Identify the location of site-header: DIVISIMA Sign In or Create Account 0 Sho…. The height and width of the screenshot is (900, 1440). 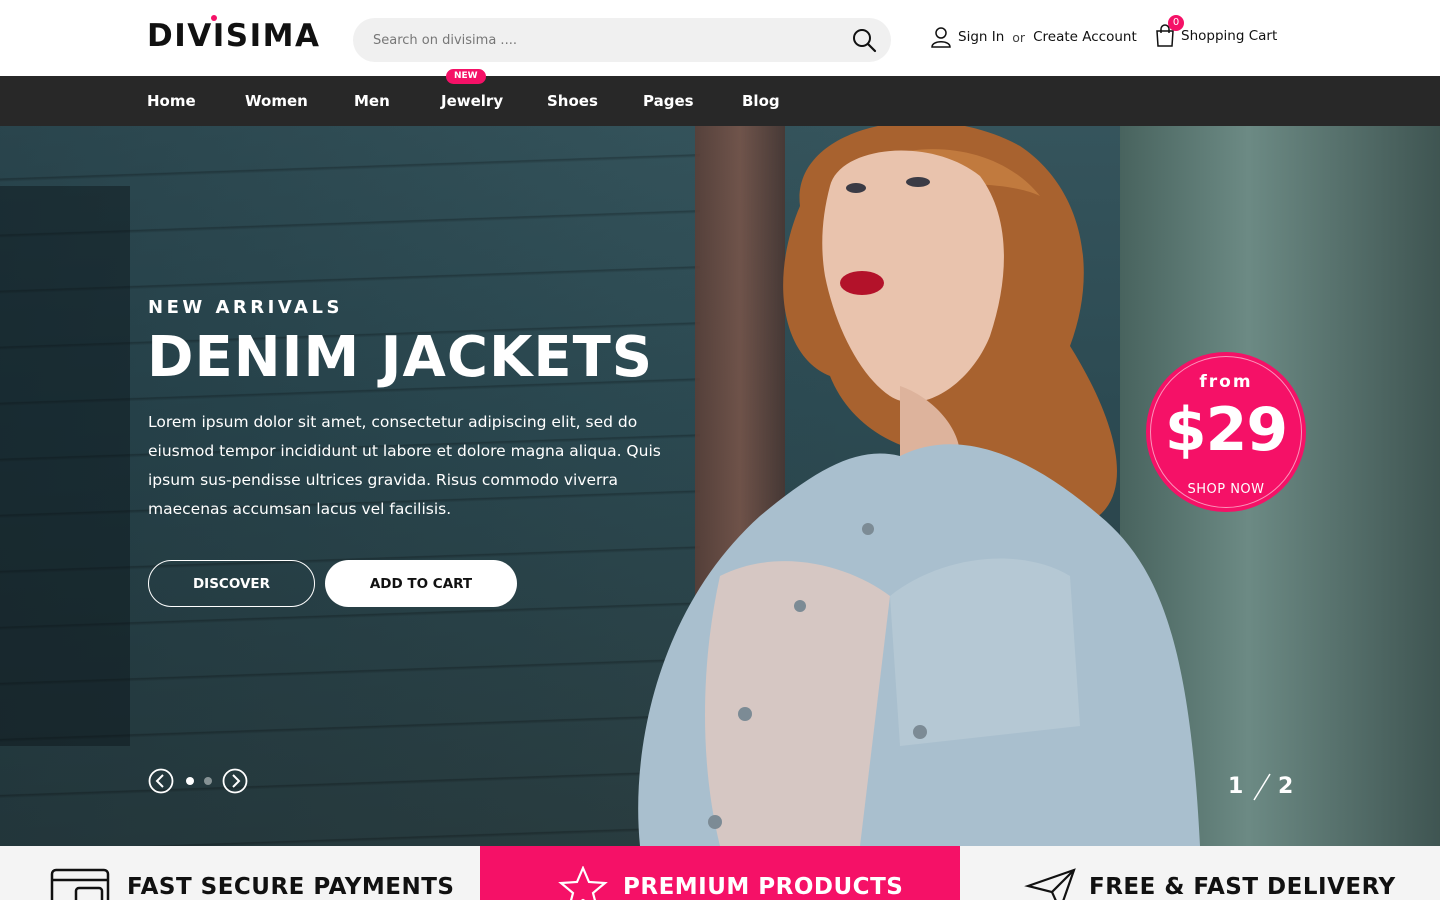
(720, 38).